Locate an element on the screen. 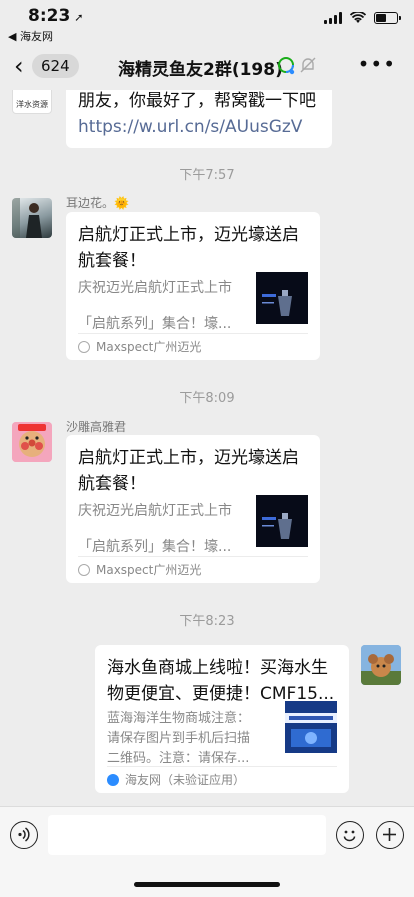  emoji-icon is located at coordinates (350, 835).